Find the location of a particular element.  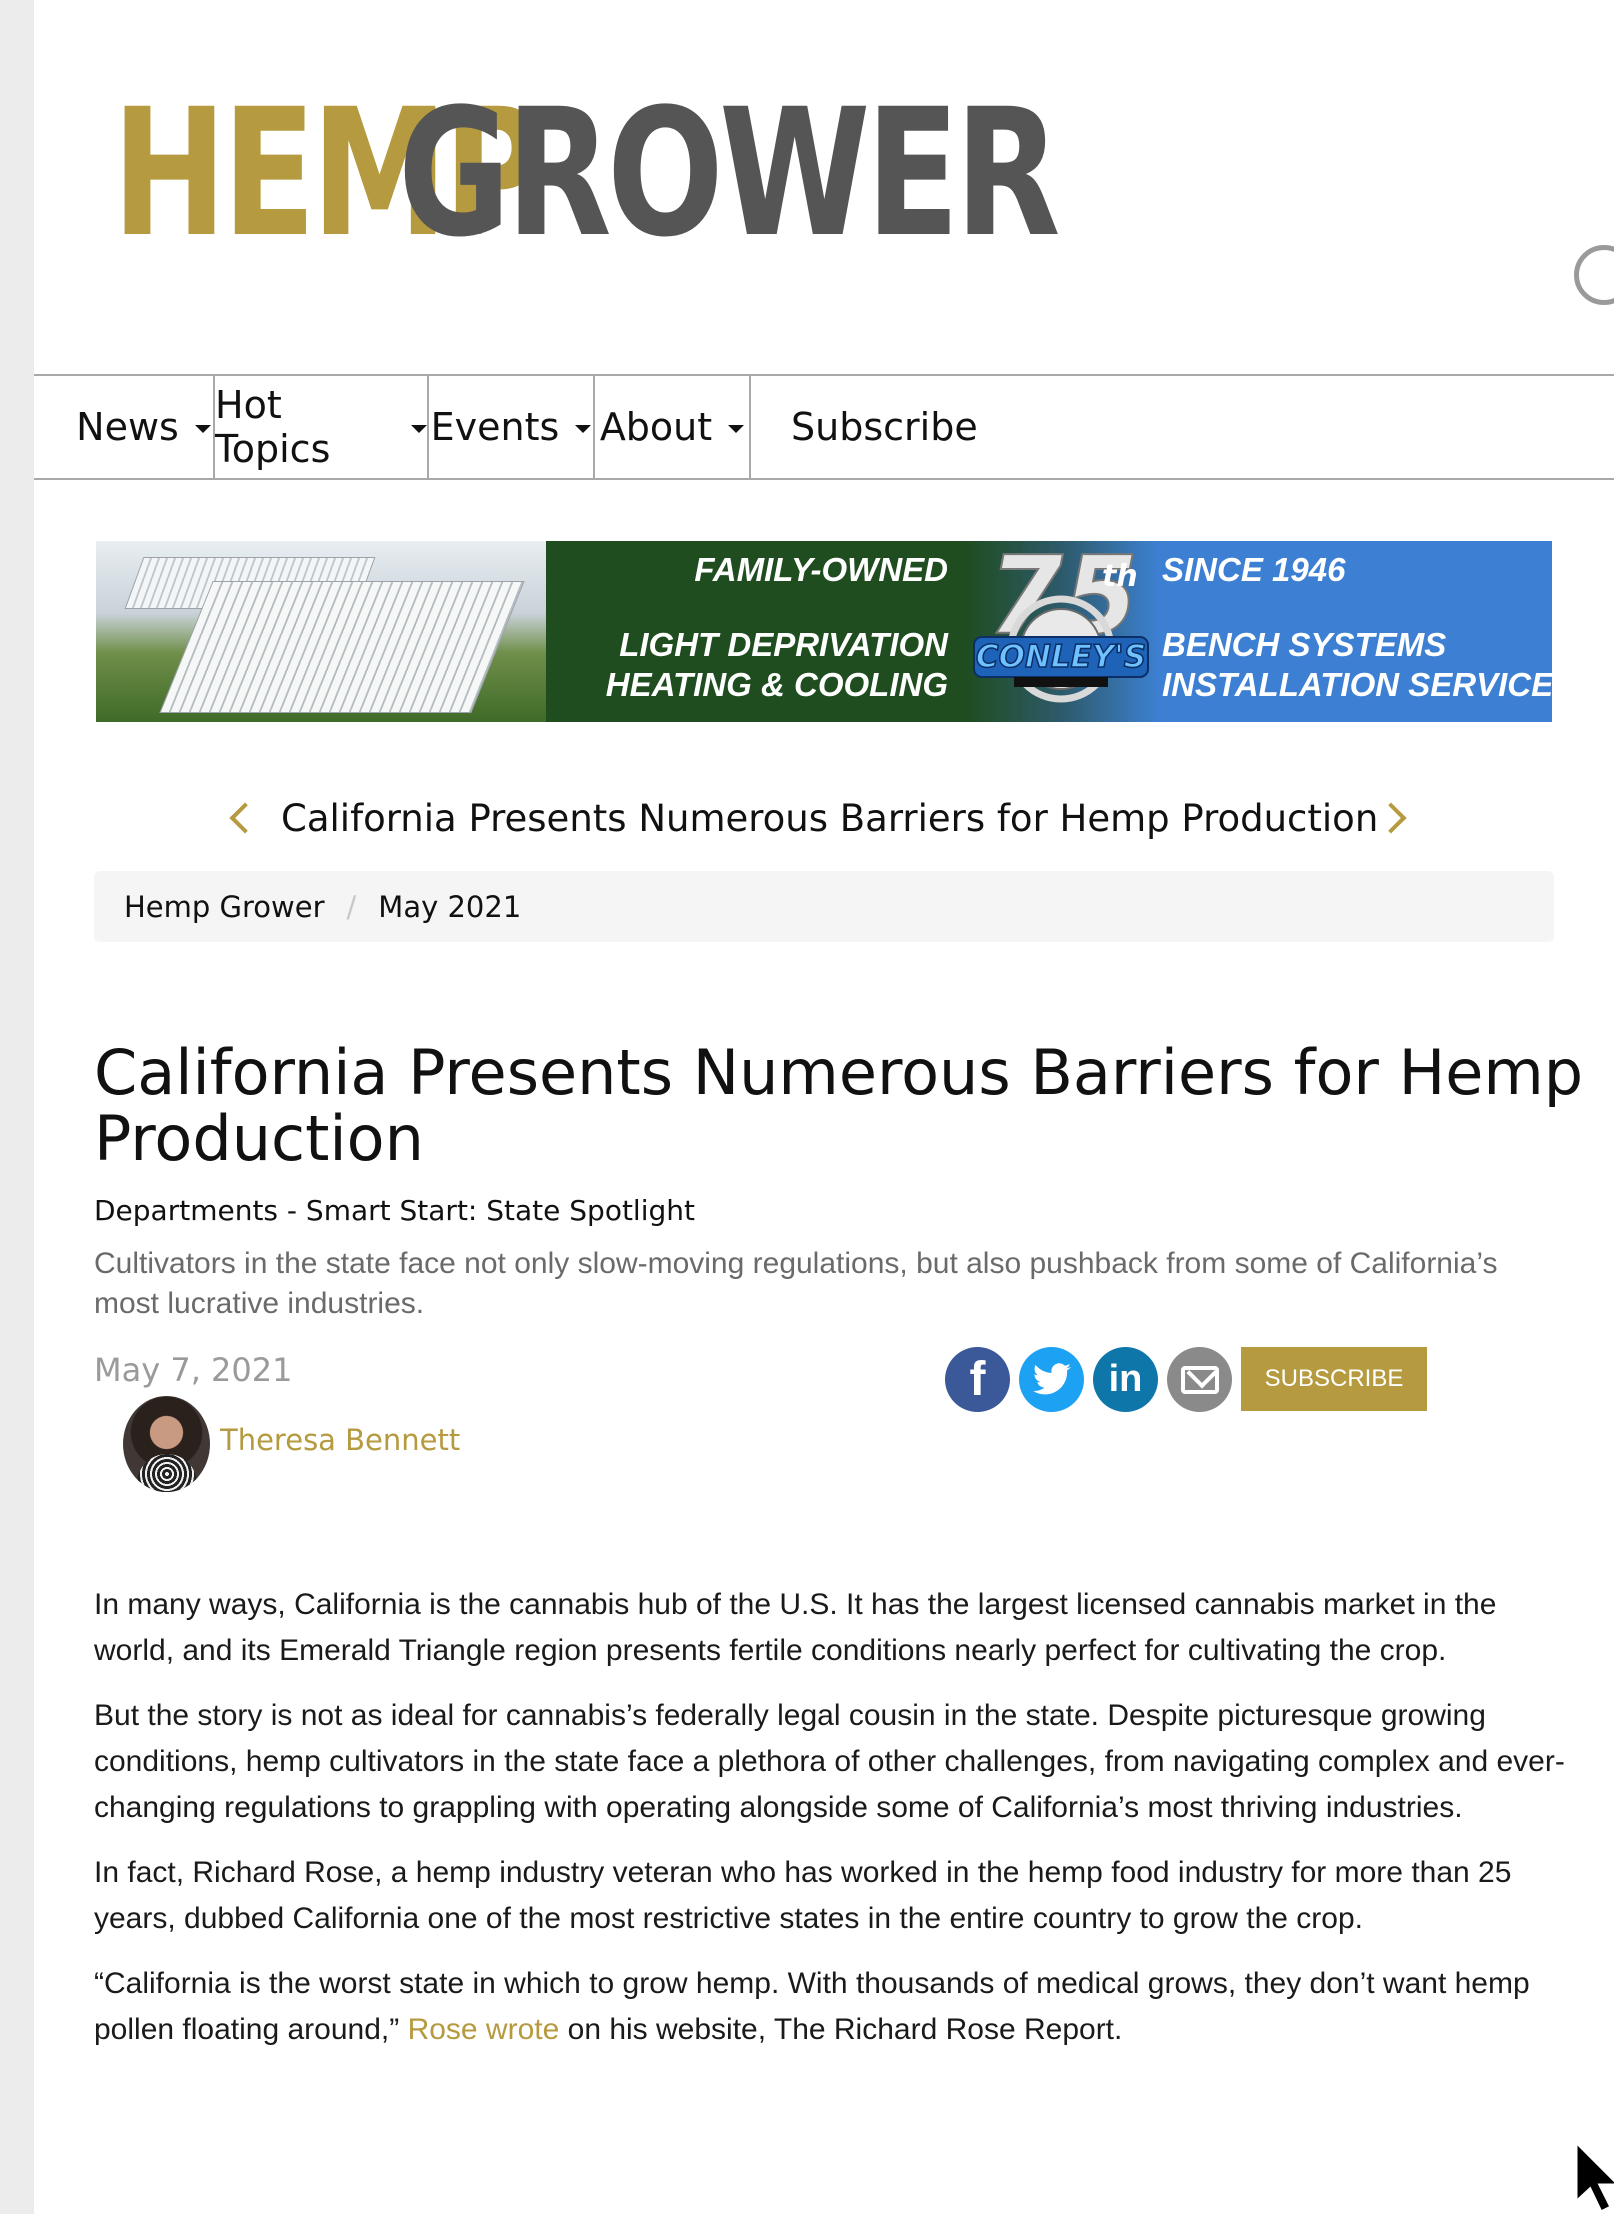

banner-installation-services: INSTALLATION SERVICES is located at coordinates (1357, 684).